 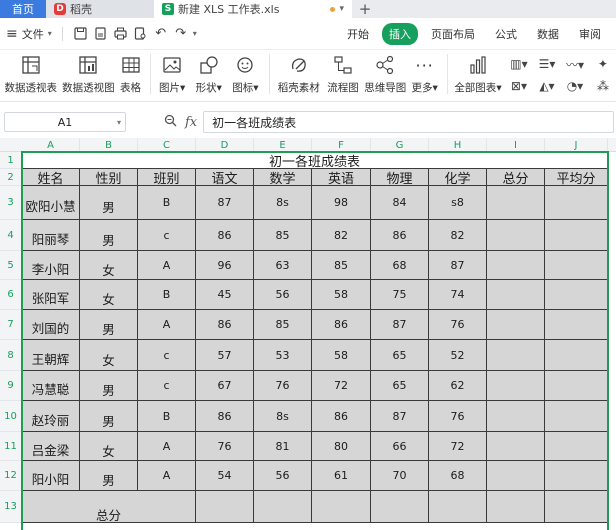 What do you see at coordinates (51, 295) in the screenshot?
I see `data-cell: 张阳军` at bounding box center [51, 295].